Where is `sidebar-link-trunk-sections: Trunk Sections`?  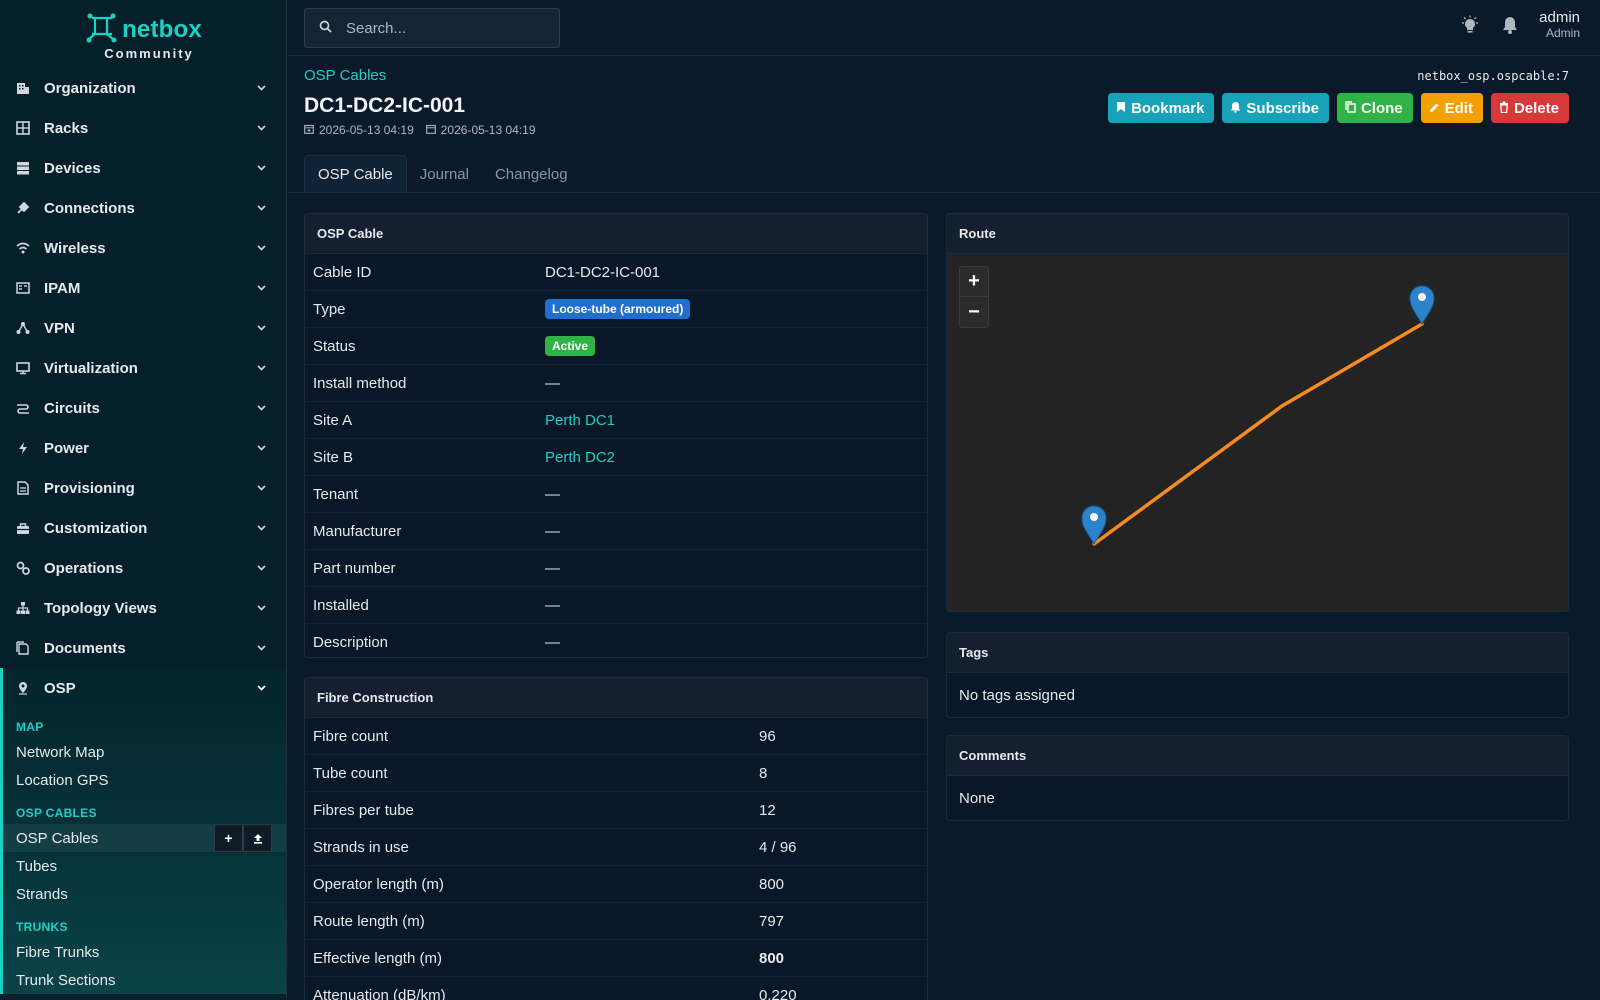 sidebar-link-trunk-sections: Trunk Sections is located at coordinates (144, 980).